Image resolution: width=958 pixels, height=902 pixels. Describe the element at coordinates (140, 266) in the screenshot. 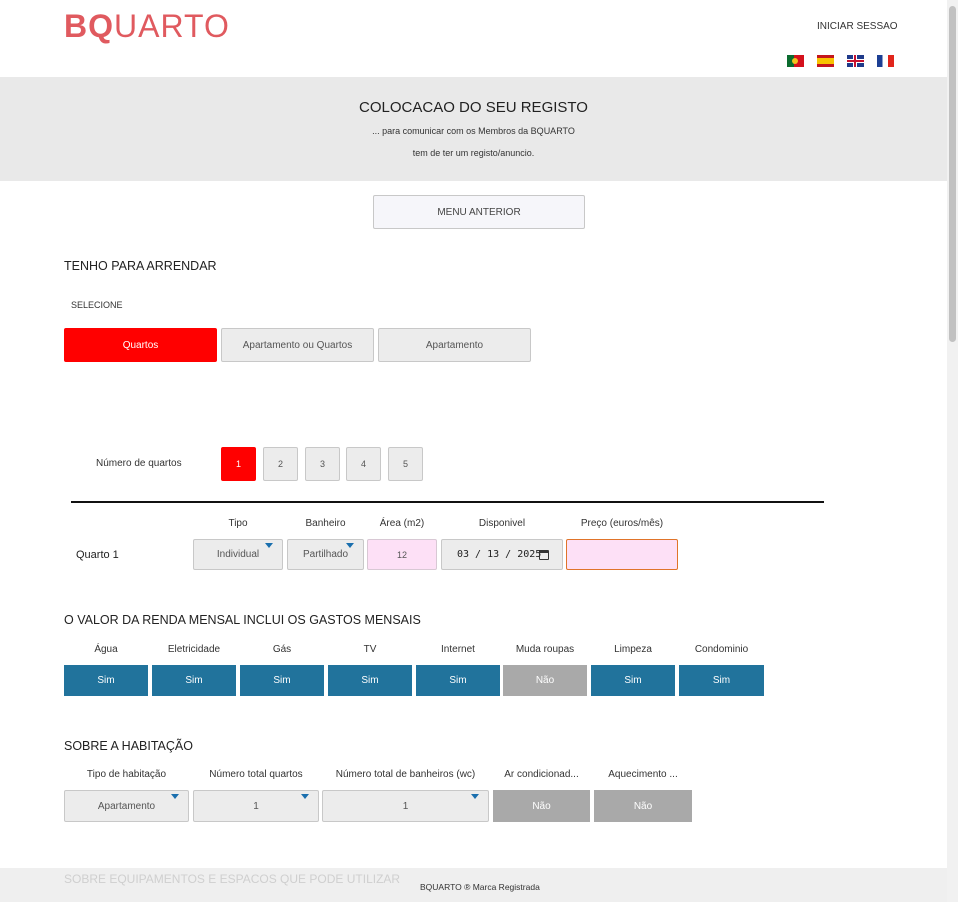

I see `rent-section-title: TENHO PARA ARRENDAR` at that location.